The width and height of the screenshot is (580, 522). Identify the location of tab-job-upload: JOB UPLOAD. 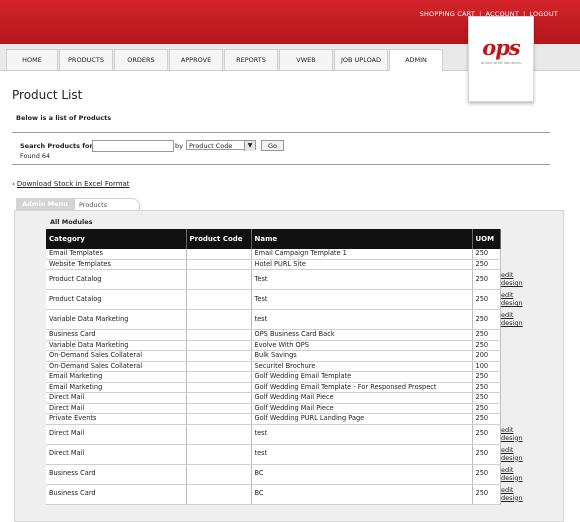
(361, 59).